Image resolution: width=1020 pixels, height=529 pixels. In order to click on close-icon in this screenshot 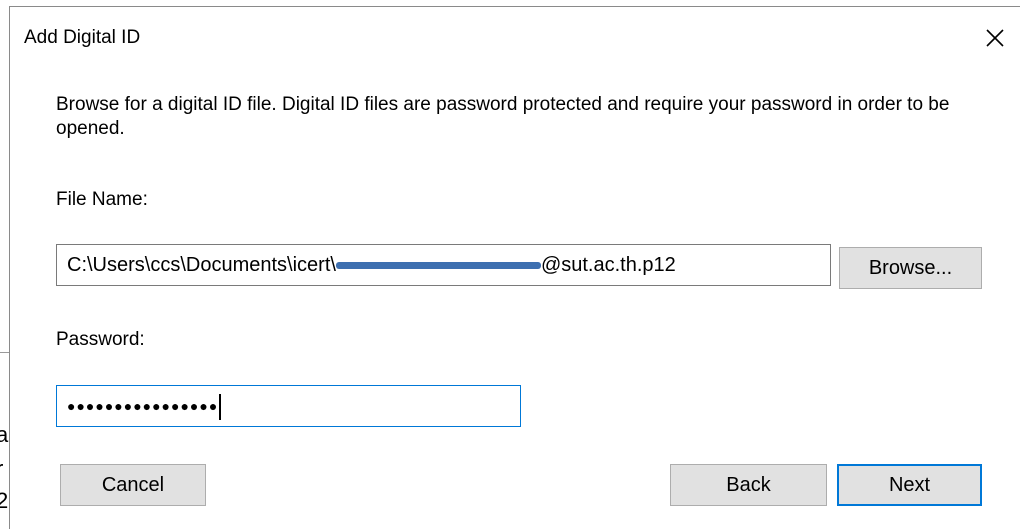, I will do `click(995, 38)`.